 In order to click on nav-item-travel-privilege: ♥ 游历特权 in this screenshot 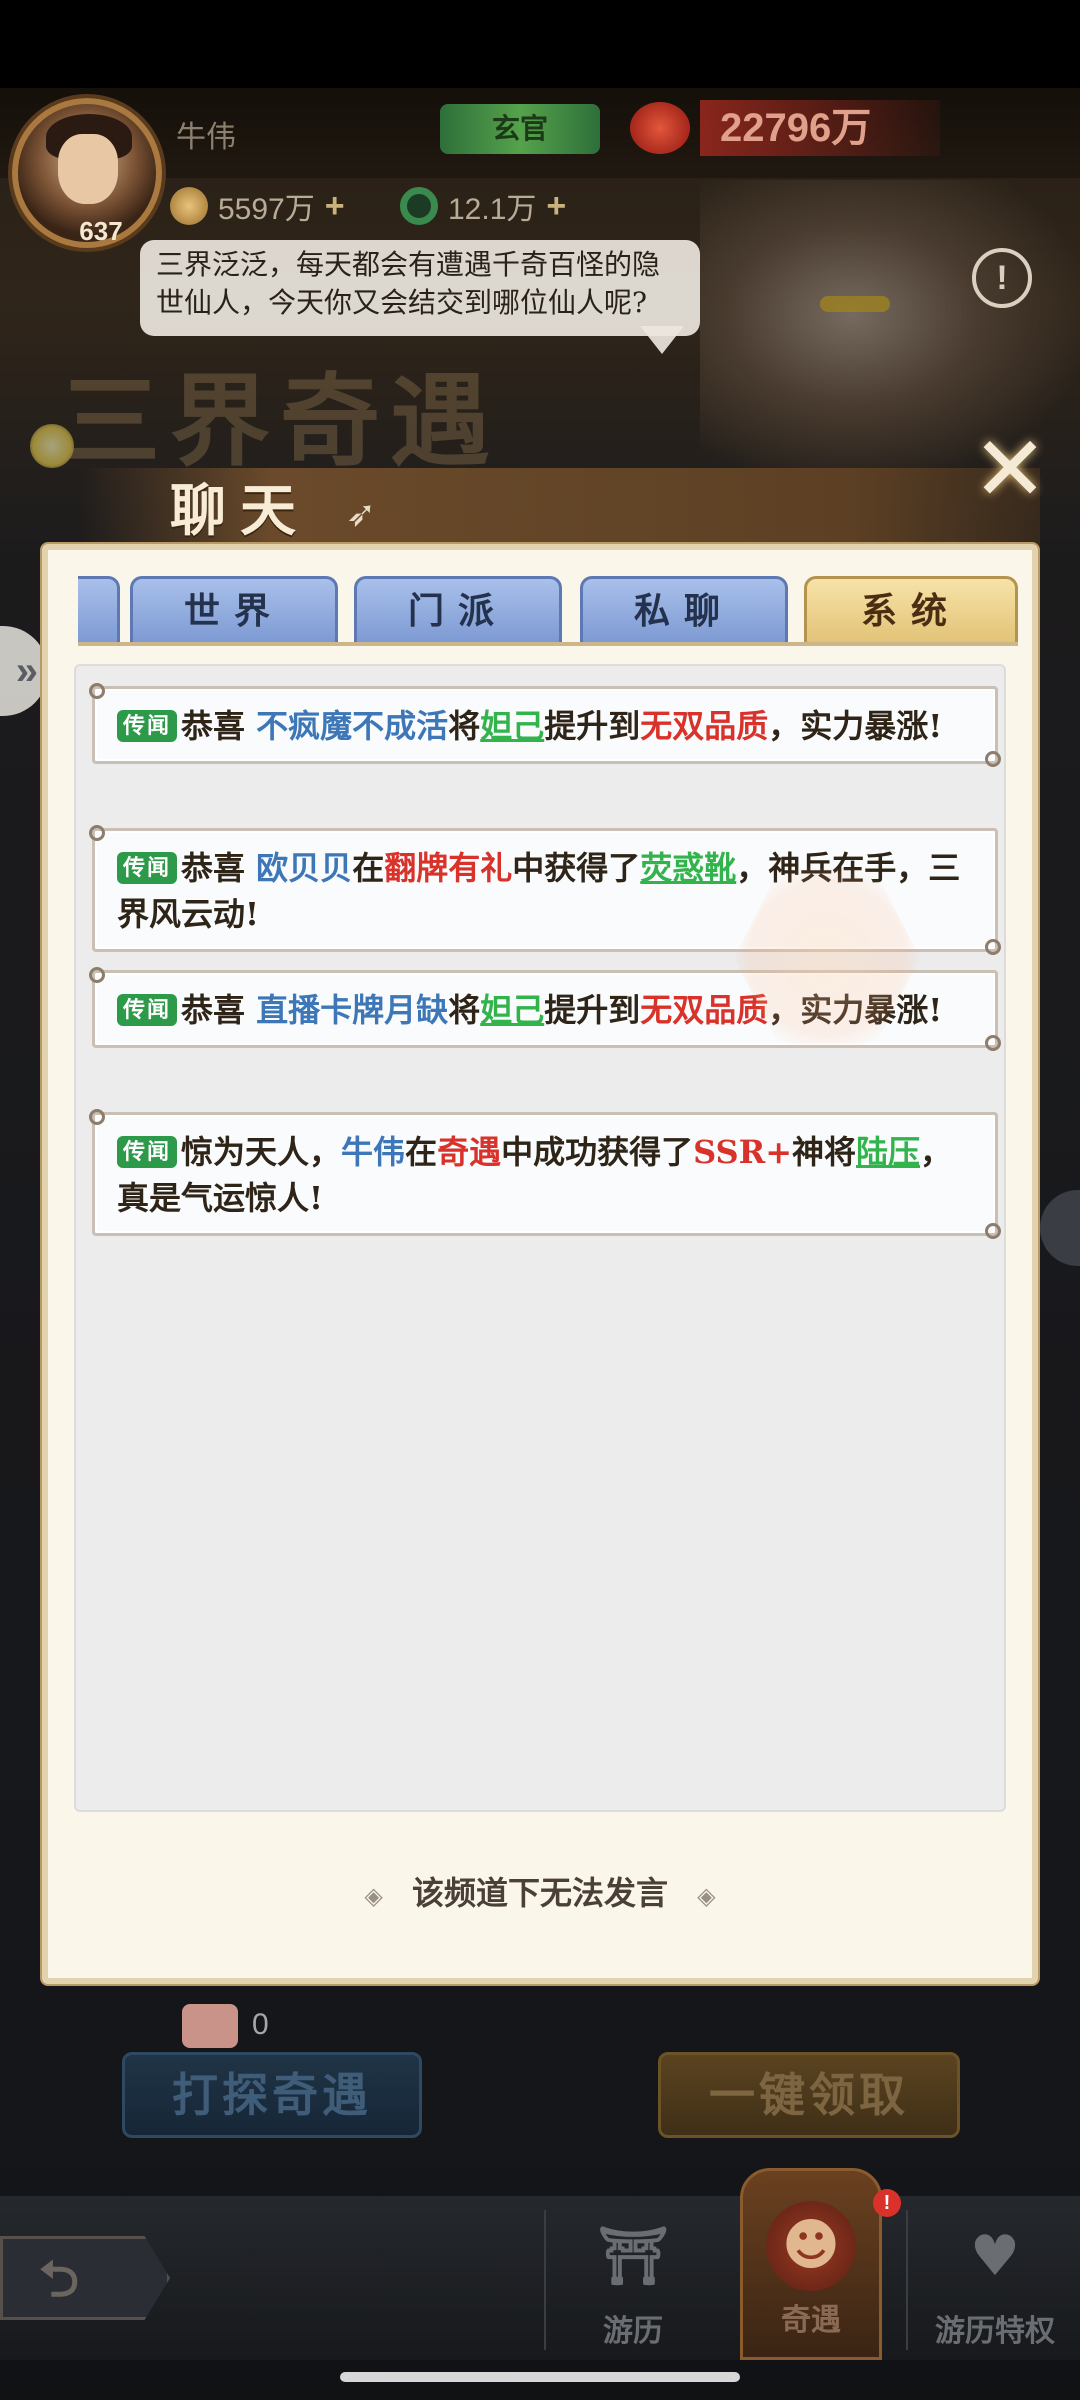, I will do `click(995, 2280)`.